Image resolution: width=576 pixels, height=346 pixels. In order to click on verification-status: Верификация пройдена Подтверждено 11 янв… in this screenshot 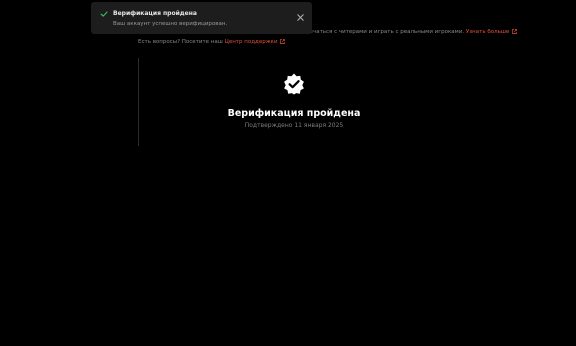, I will do `click(294, 100)`.